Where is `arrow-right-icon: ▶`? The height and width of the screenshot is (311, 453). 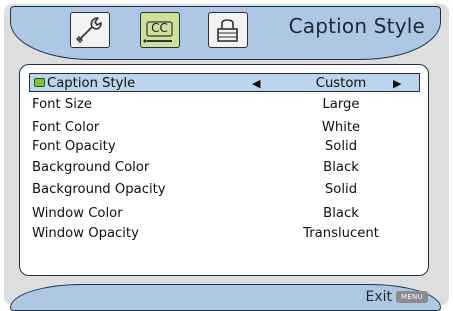
arrow-right-icon: ▶ is located at coordinates (397, 83).